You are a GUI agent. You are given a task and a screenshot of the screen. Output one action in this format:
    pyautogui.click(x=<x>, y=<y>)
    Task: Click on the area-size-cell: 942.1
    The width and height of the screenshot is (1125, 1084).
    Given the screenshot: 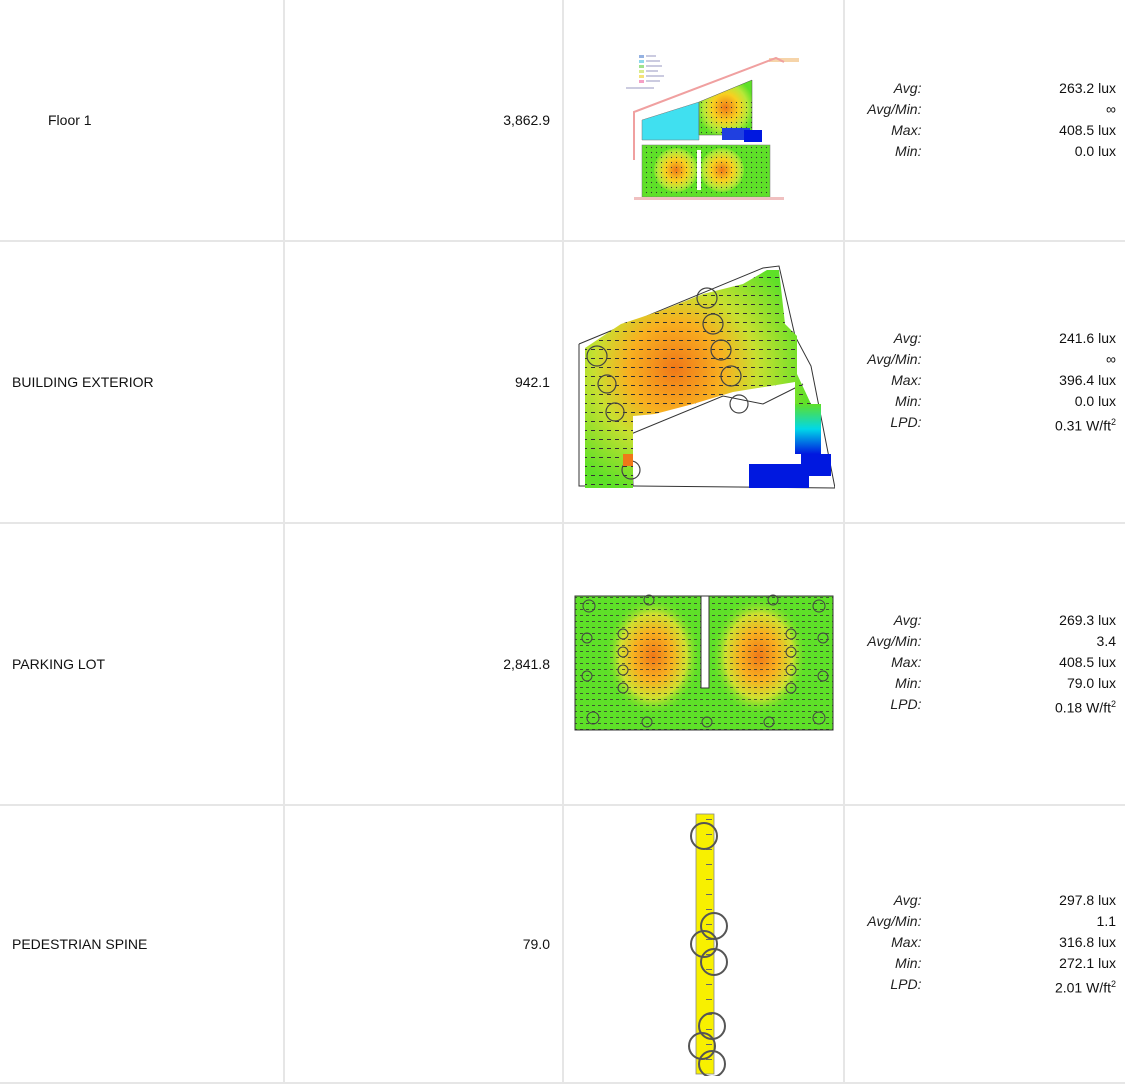 What is the action you would take?
    pyautogui.click(x=423, y=382)
    